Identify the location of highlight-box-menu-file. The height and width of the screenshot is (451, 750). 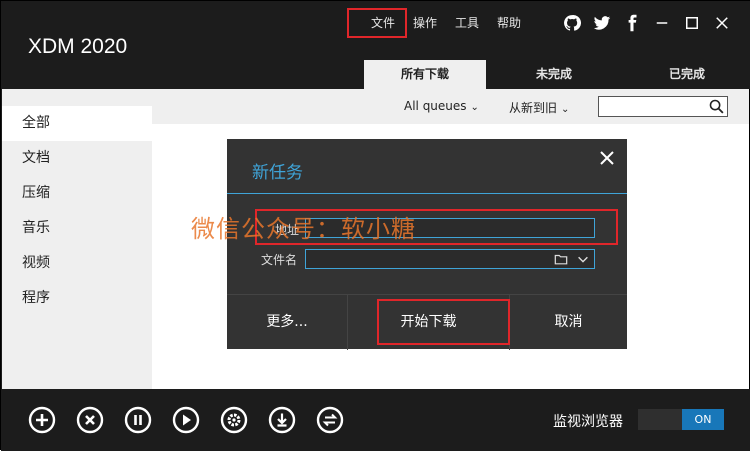
(377, 23).